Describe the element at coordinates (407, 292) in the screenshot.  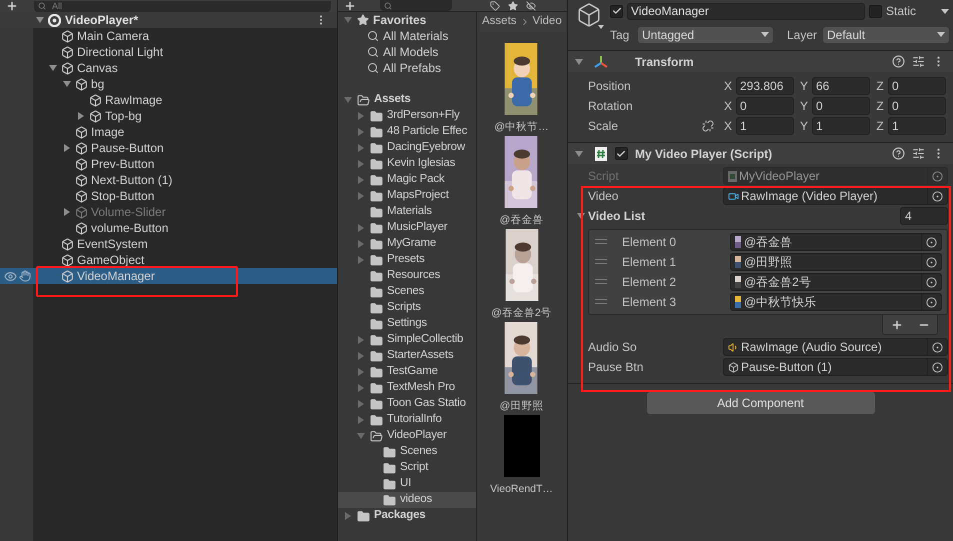
I see `folder-row: Scenes` at that location.